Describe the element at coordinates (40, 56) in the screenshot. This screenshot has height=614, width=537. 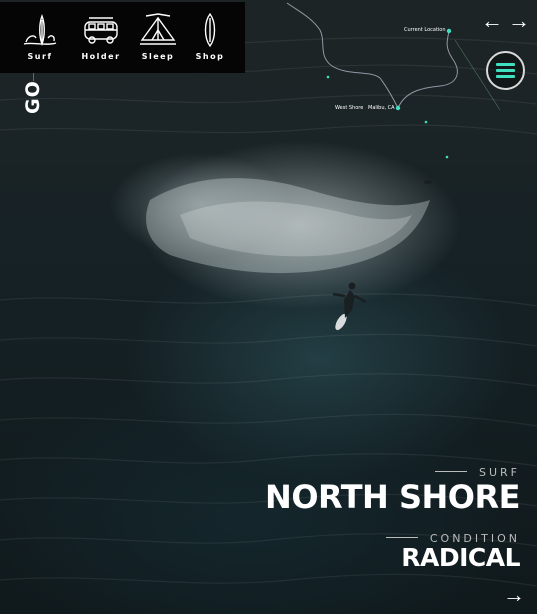
I see `nav-label-surf: Surf` at that location.